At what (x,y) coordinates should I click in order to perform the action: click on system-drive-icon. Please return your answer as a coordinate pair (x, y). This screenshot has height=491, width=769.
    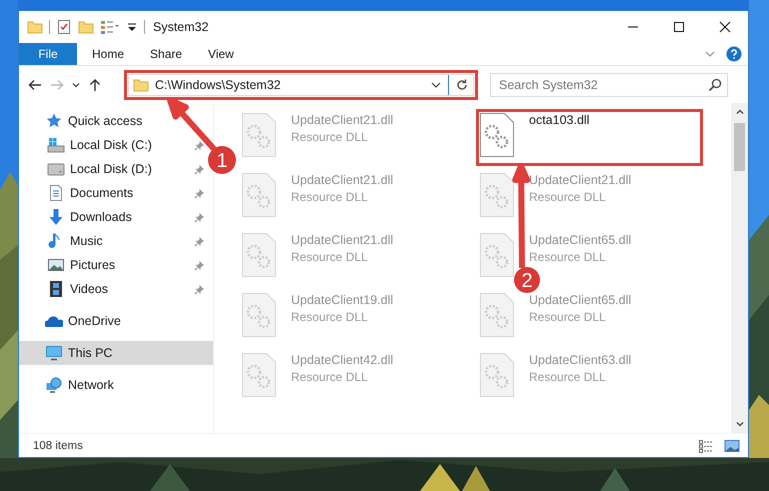
    Looking at the image, I should click on (56, 145).